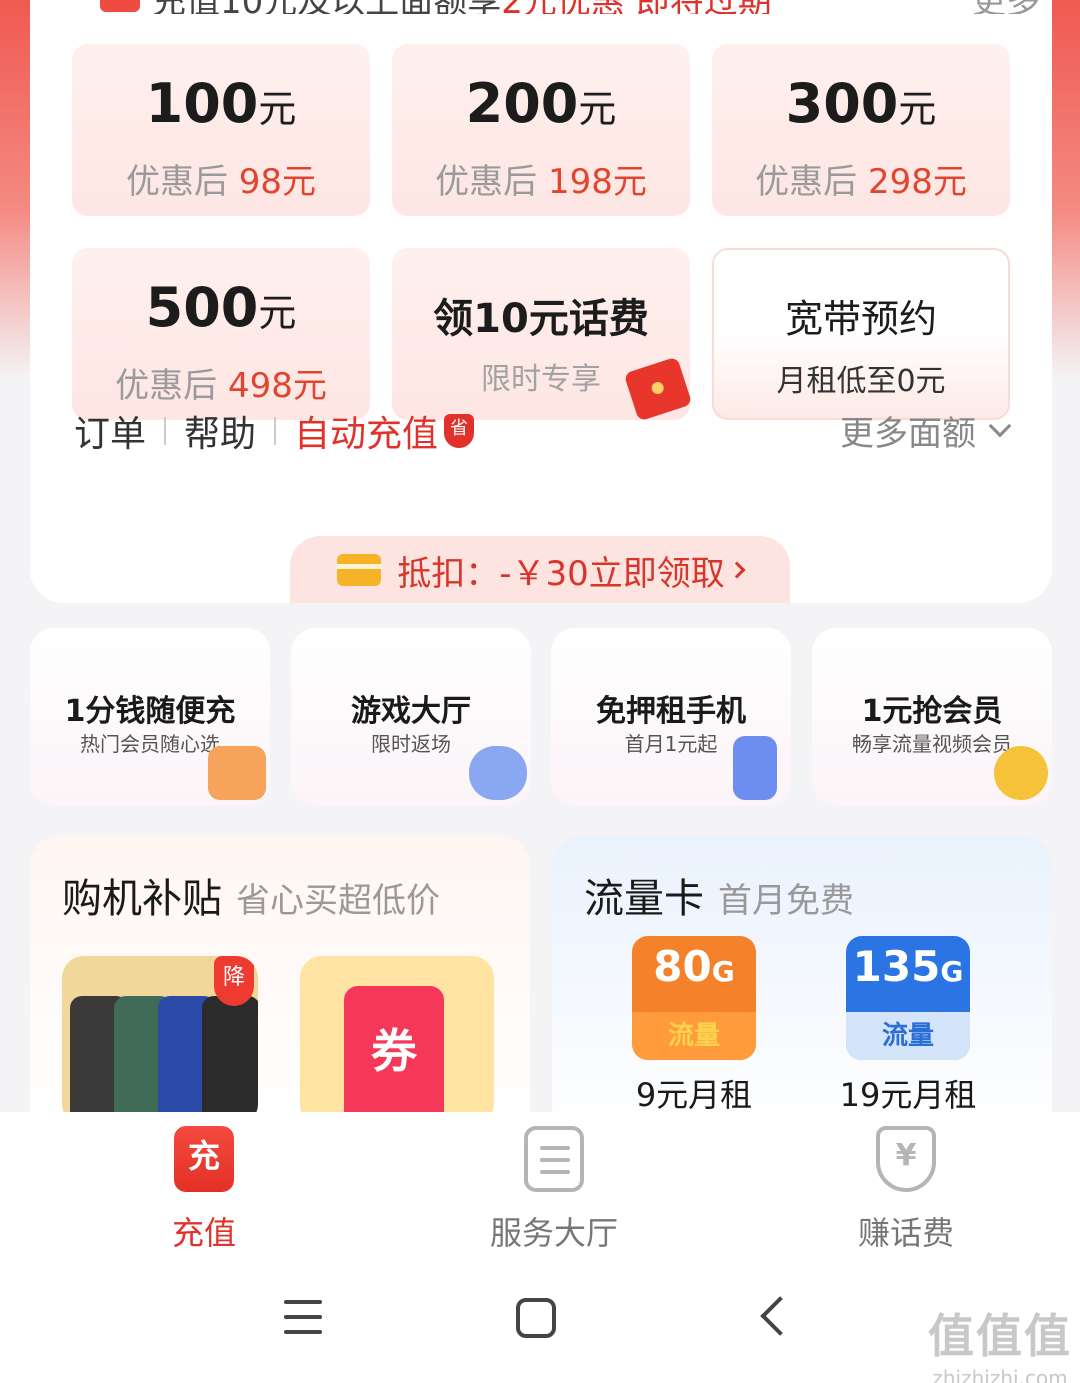 The image size is (1080, 1383). I want to click on quick-entry-game-hall: 游戏大厅 限时返场, so click(411, 717).